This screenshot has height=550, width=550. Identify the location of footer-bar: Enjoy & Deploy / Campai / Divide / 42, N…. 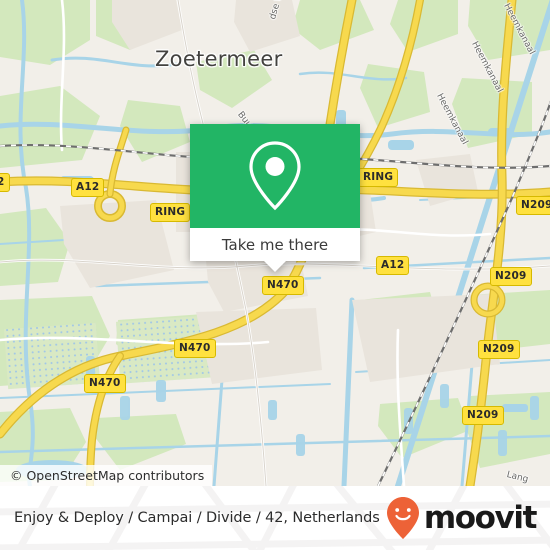
(275, 518).